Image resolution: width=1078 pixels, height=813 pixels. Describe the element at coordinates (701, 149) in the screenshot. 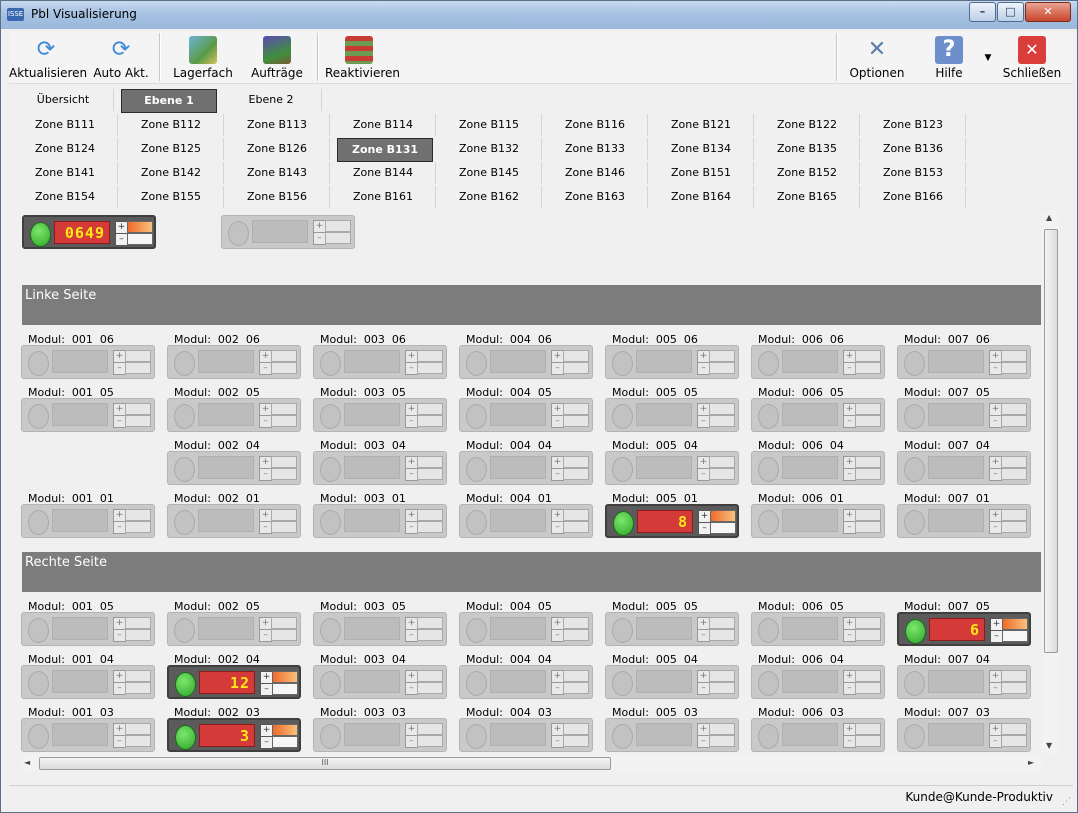

I see `zone-tab: Zone B134` at that location.